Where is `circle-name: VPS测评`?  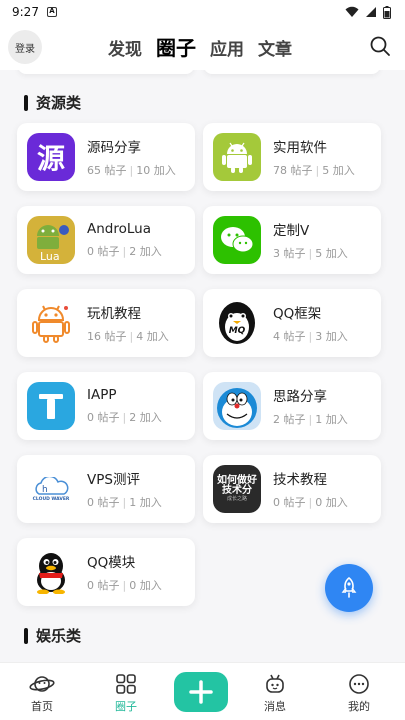 circle-name: VPS测评 is located at coordinates (113, 480).